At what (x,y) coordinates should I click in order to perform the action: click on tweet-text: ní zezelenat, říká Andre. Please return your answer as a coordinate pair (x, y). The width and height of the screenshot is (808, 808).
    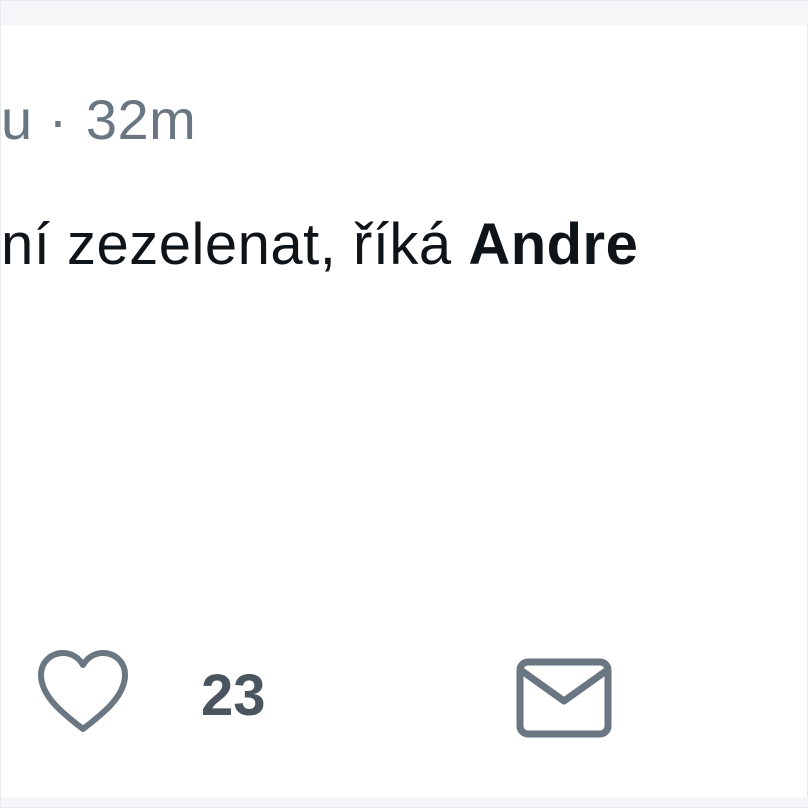
    Looking at the image, I should click on (319, 245).